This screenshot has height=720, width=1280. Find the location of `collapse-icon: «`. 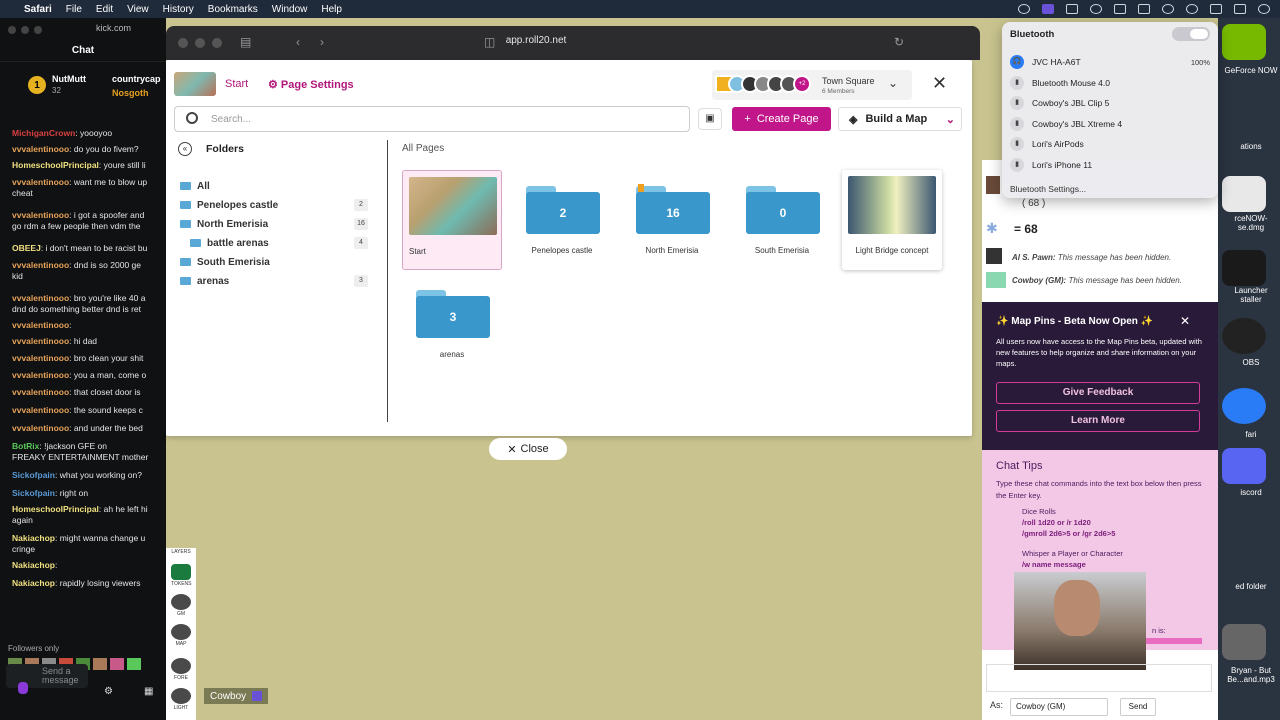

collapse-icon: « is located at coordinates (185, 149).